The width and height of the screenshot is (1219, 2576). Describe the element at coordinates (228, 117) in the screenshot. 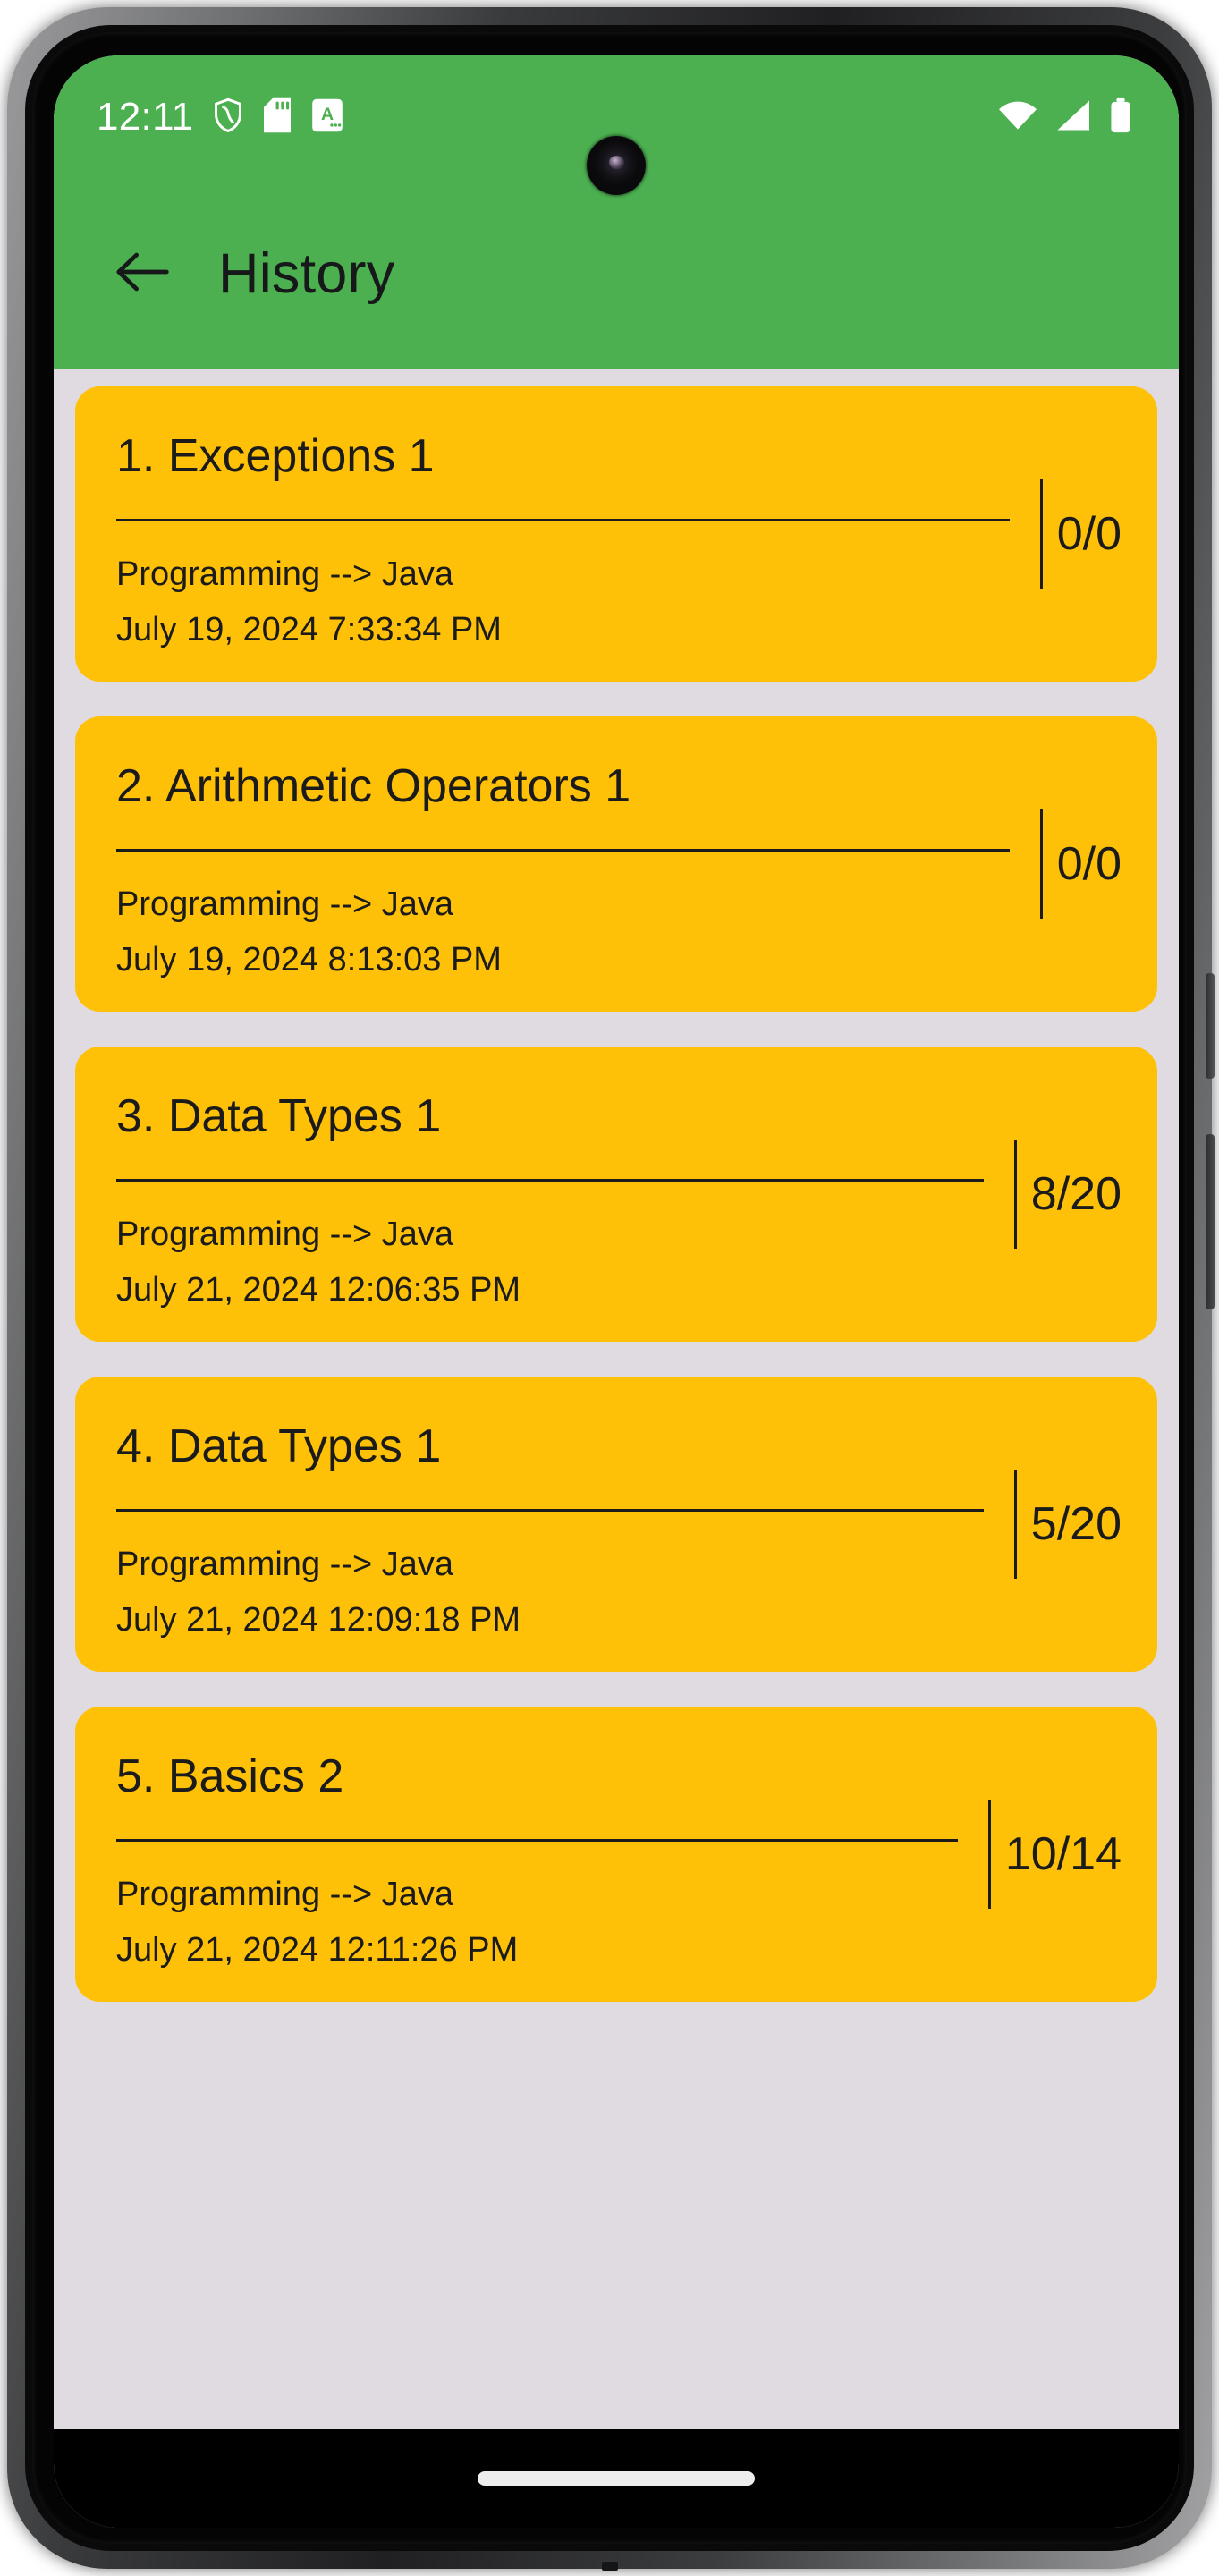

I see `shield-icon` at that location.